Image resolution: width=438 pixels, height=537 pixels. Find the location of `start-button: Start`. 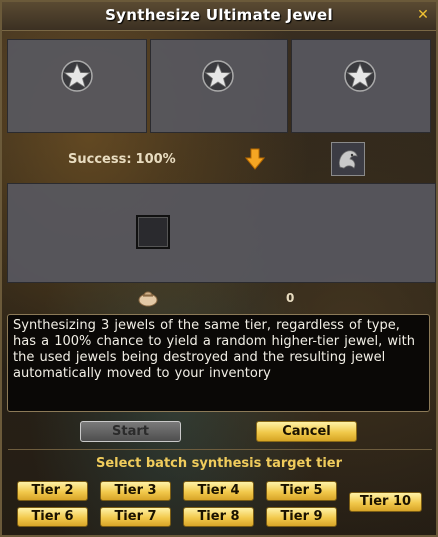

start-button: Start is located at coordinates (130, 431).